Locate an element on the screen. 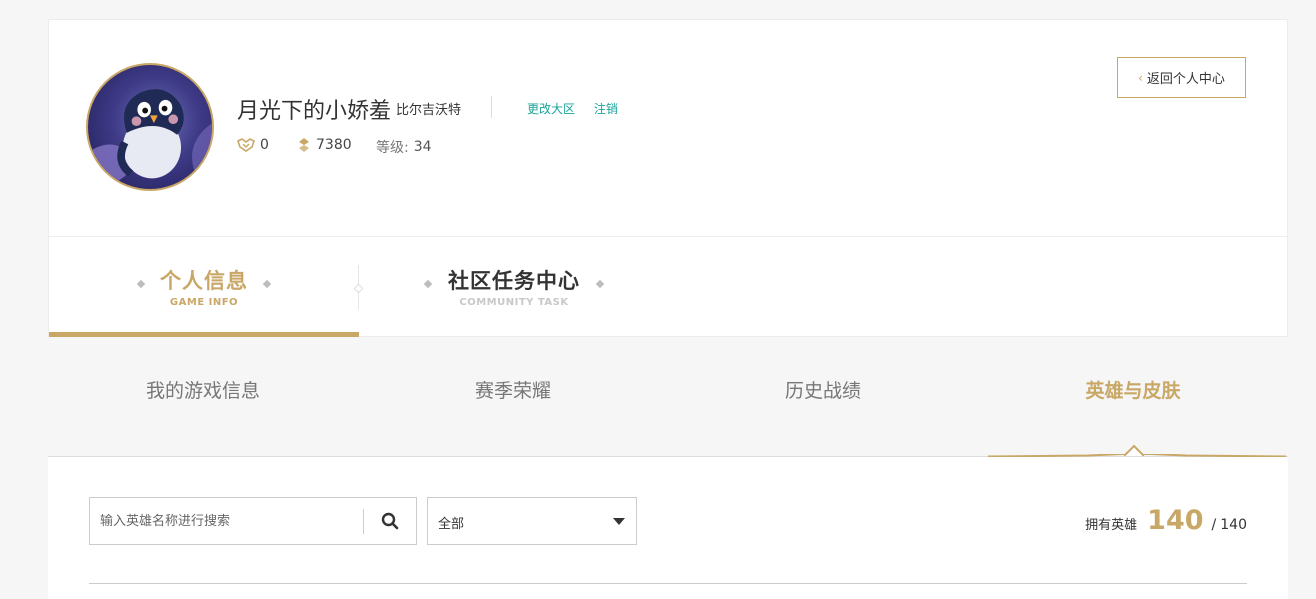  hero-search is located at coordinates (253, 521).